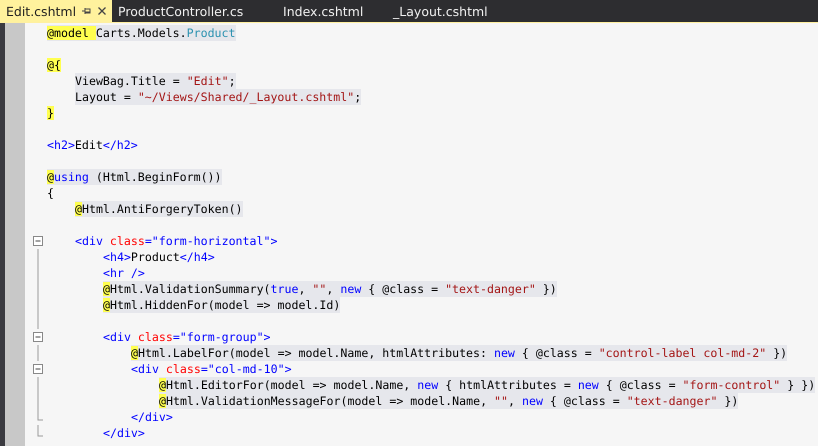 The height and width of the screenshot is (446, 818). What do you see at coordinates (187, 337) in the screenshot?
I see `code-line: <div class="form-group">` at bounding box center [187, 337].